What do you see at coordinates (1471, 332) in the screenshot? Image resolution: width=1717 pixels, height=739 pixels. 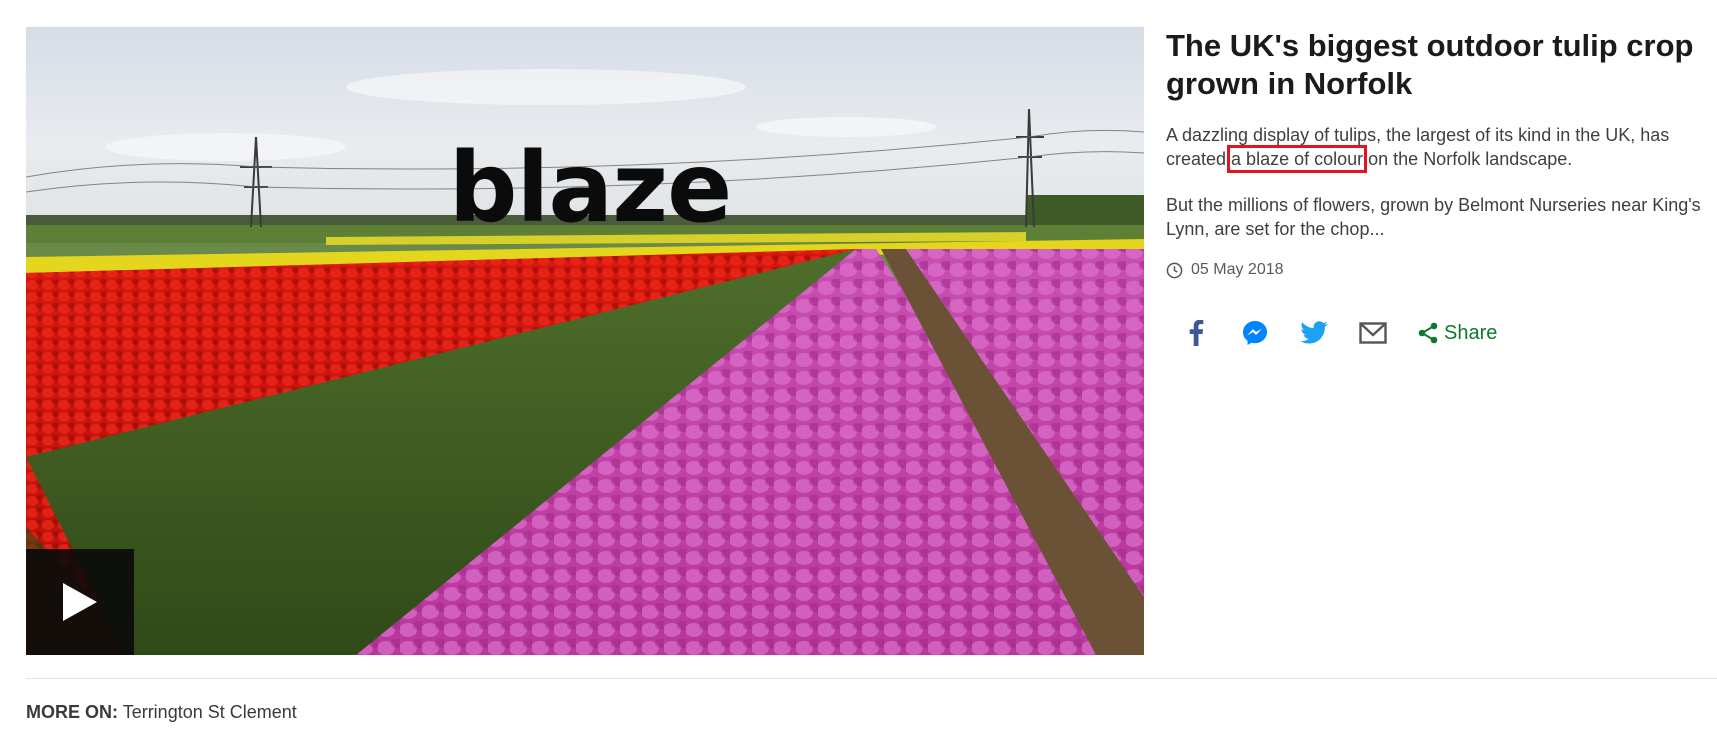 I see `share-label: Share` at bounding box center [1471, 332].